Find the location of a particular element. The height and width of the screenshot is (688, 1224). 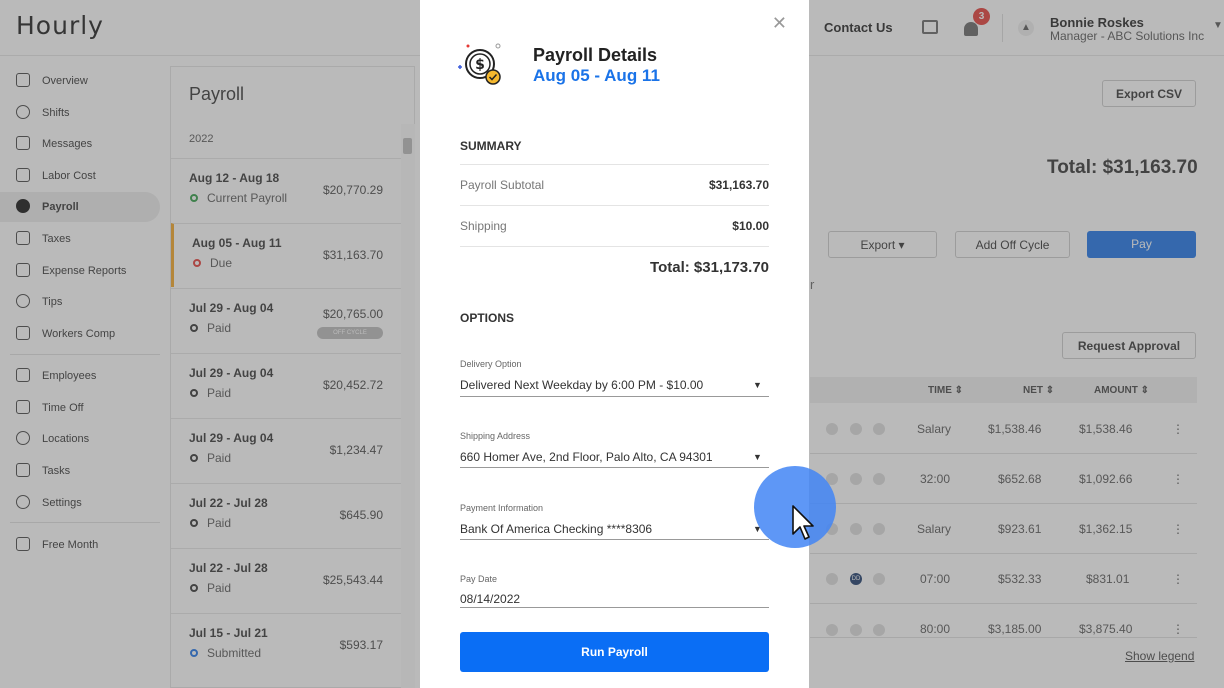

pay-date-input: 08/14/2022 is located at coordinates (490, 599).